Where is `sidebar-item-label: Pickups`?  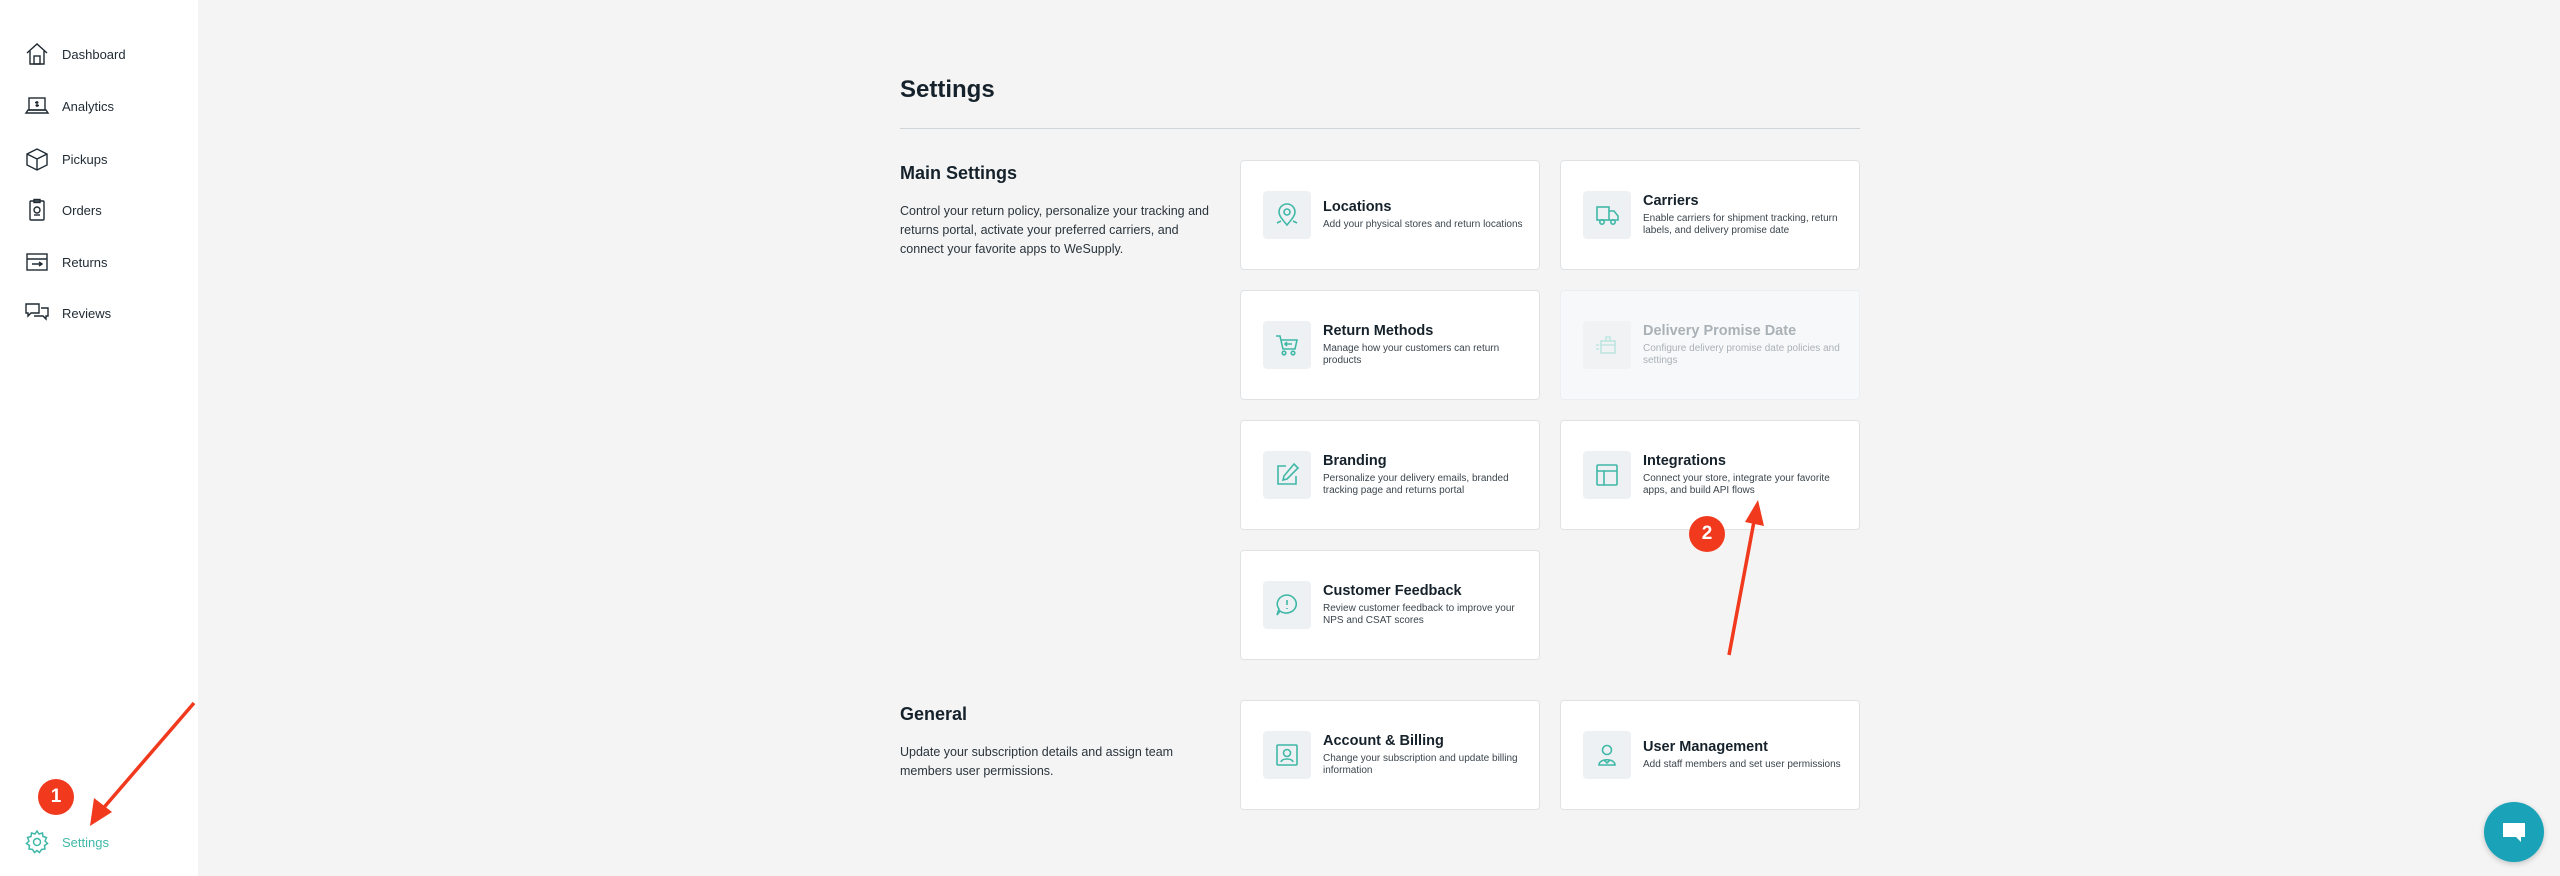
sidebar-item-label: Pickups is located at coordinates (85, 159).